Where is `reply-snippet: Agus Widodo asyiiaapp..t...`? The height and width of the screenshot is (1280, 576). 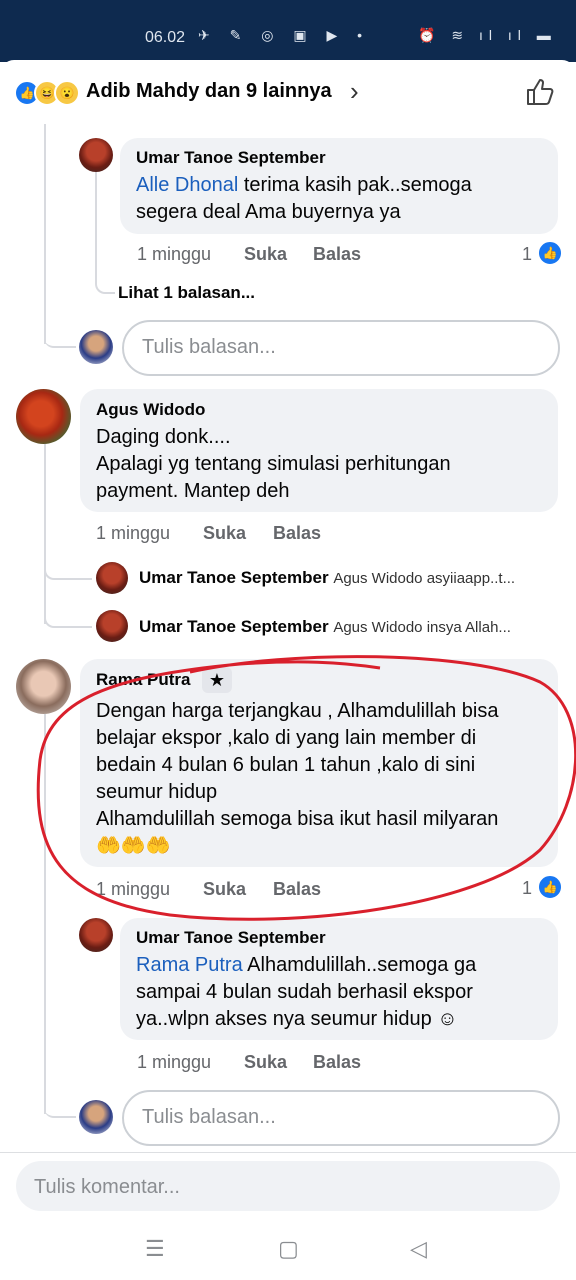 reply-snippet: Agus Widodo asyiiaapp..t... is located at coordinates (424, 578).